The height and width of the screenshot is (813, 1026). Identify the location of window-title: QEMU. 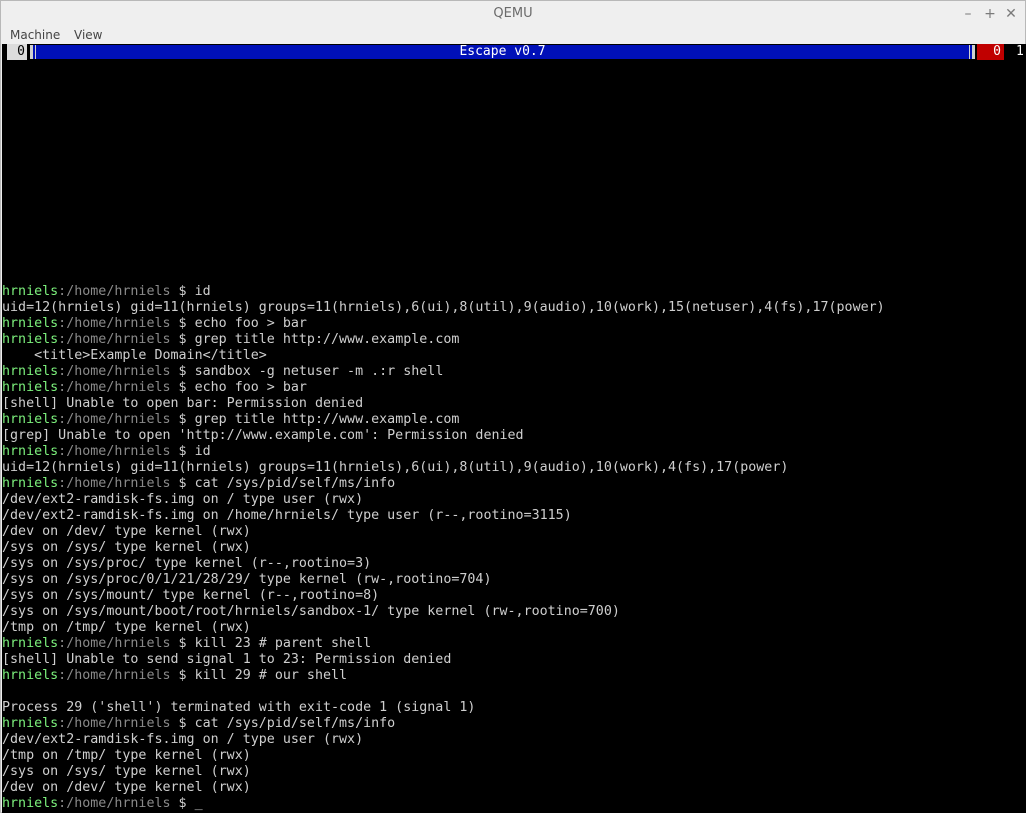
(513, 13).